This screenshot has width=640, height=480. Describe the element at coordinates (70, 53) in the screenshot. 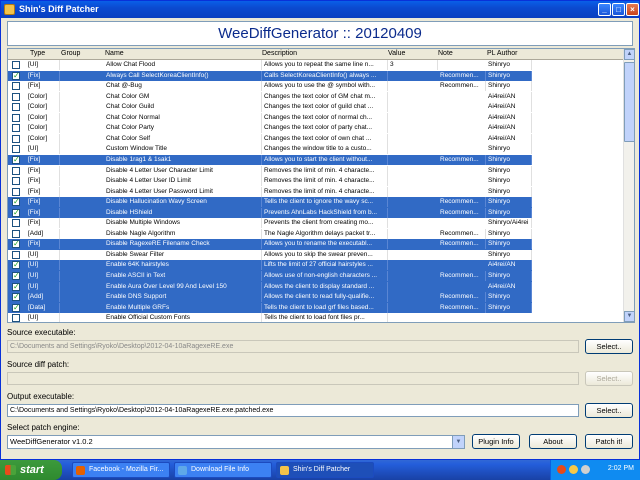

I see `col-group: Group` at that location.